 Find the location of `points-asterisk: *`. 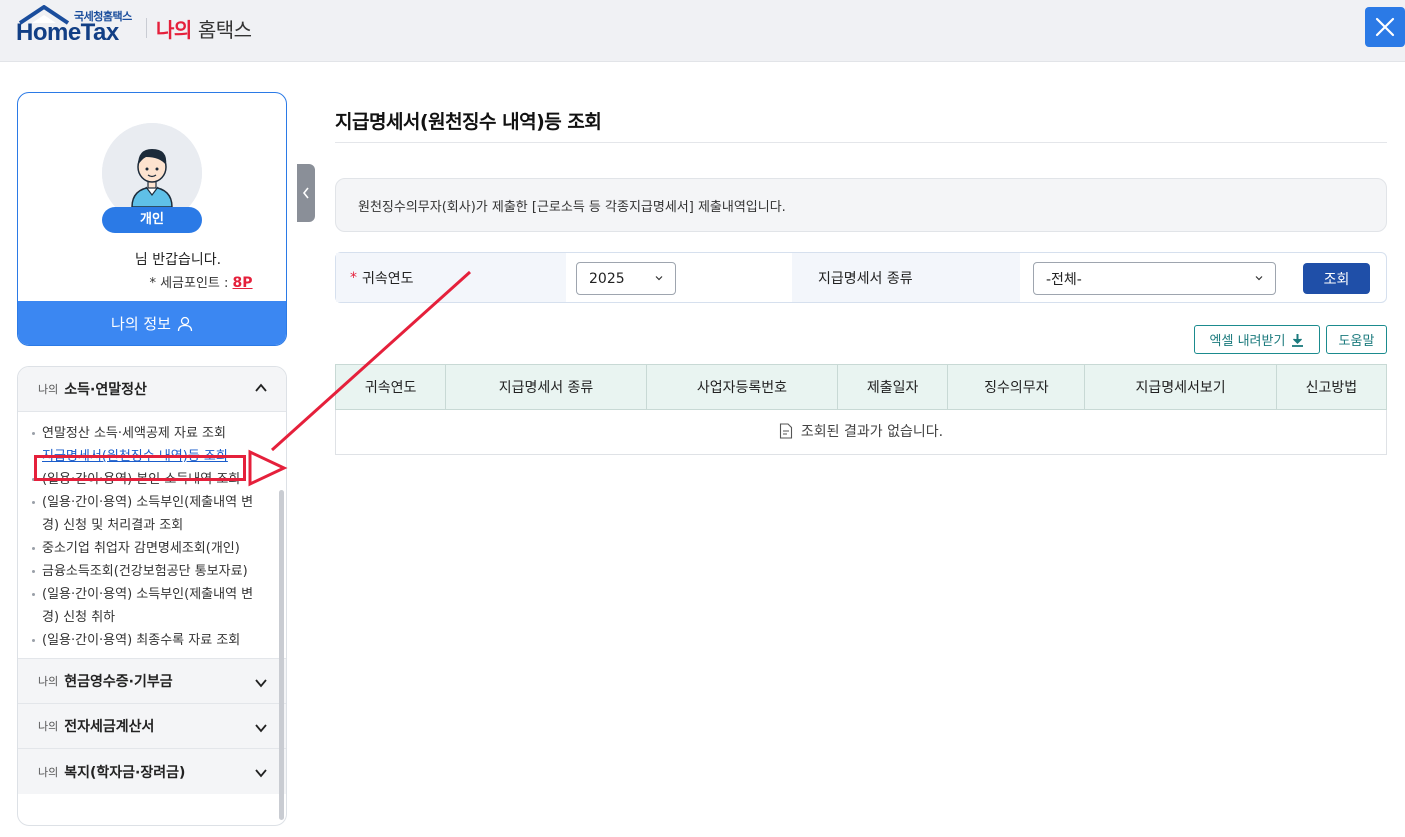

points-asterisk: * is located at coordinates (152, 283).